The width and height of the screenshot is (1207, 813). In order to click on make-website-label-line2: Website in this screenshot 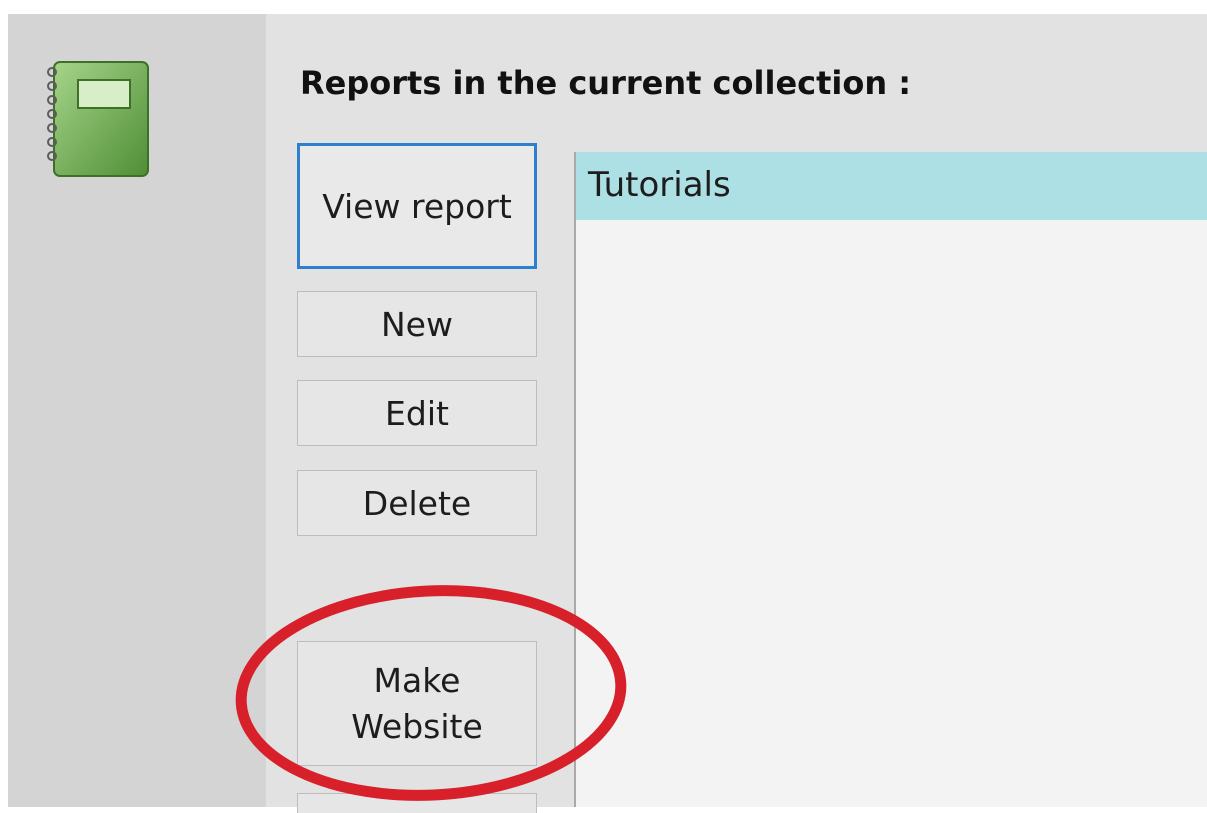, I will do `click(417, 726)`.